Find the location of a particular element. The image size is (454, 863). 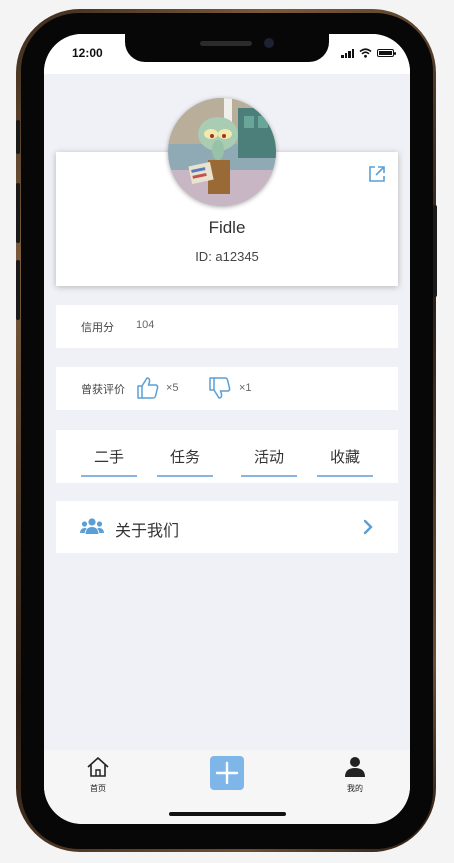

user-icon is located at coordinates (355, 767).